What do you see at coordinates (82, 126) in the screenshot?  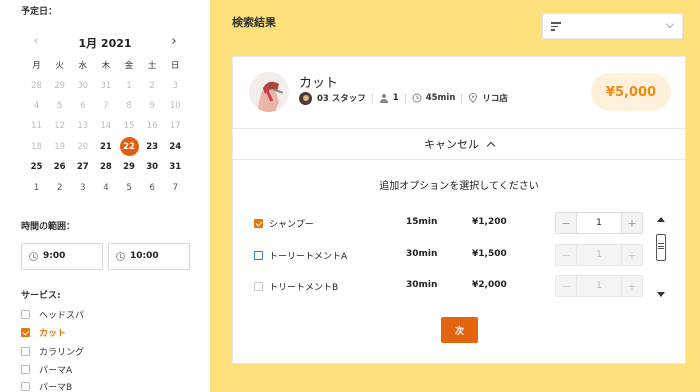 I see `calendar-day: 13` at bounding box center [82, 126].